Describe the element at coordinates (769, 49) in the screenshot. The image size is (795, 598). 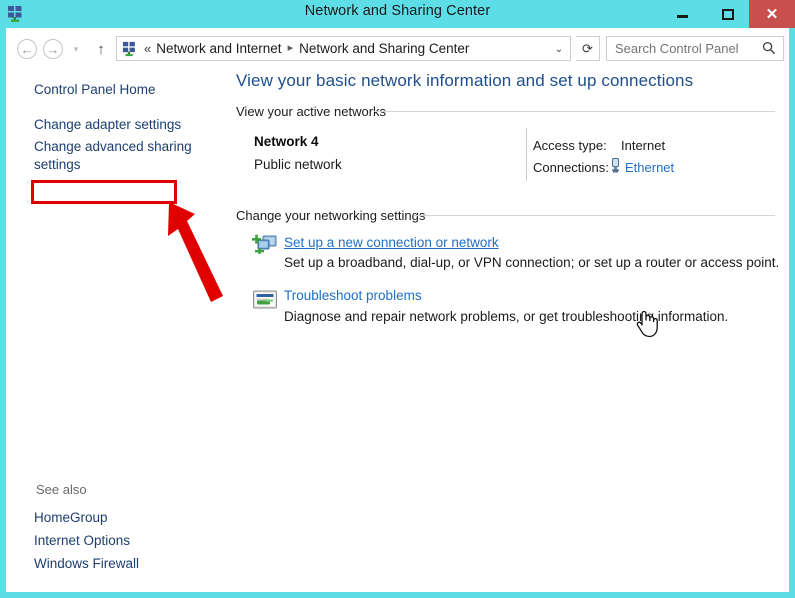
I see `search-icon` at that location.